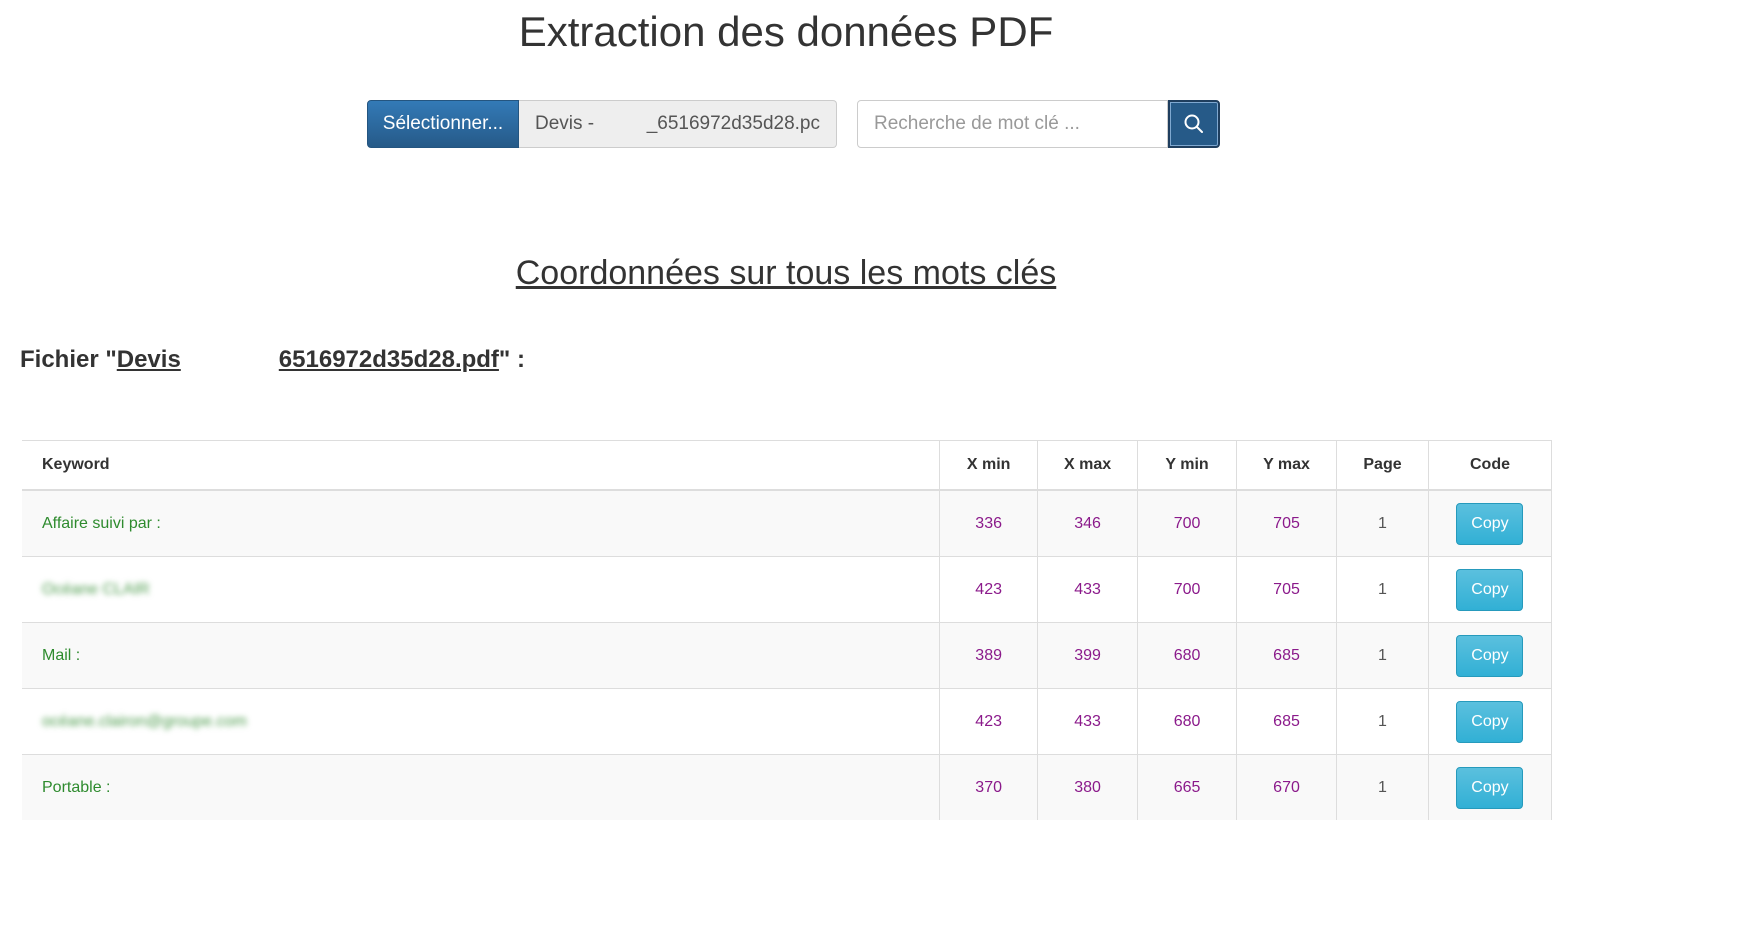  What do you see at coordinates (481, 523) in the screenshot?
I see `keyword-cell: Affaire suivi par :` at bounding box center [481, 523].